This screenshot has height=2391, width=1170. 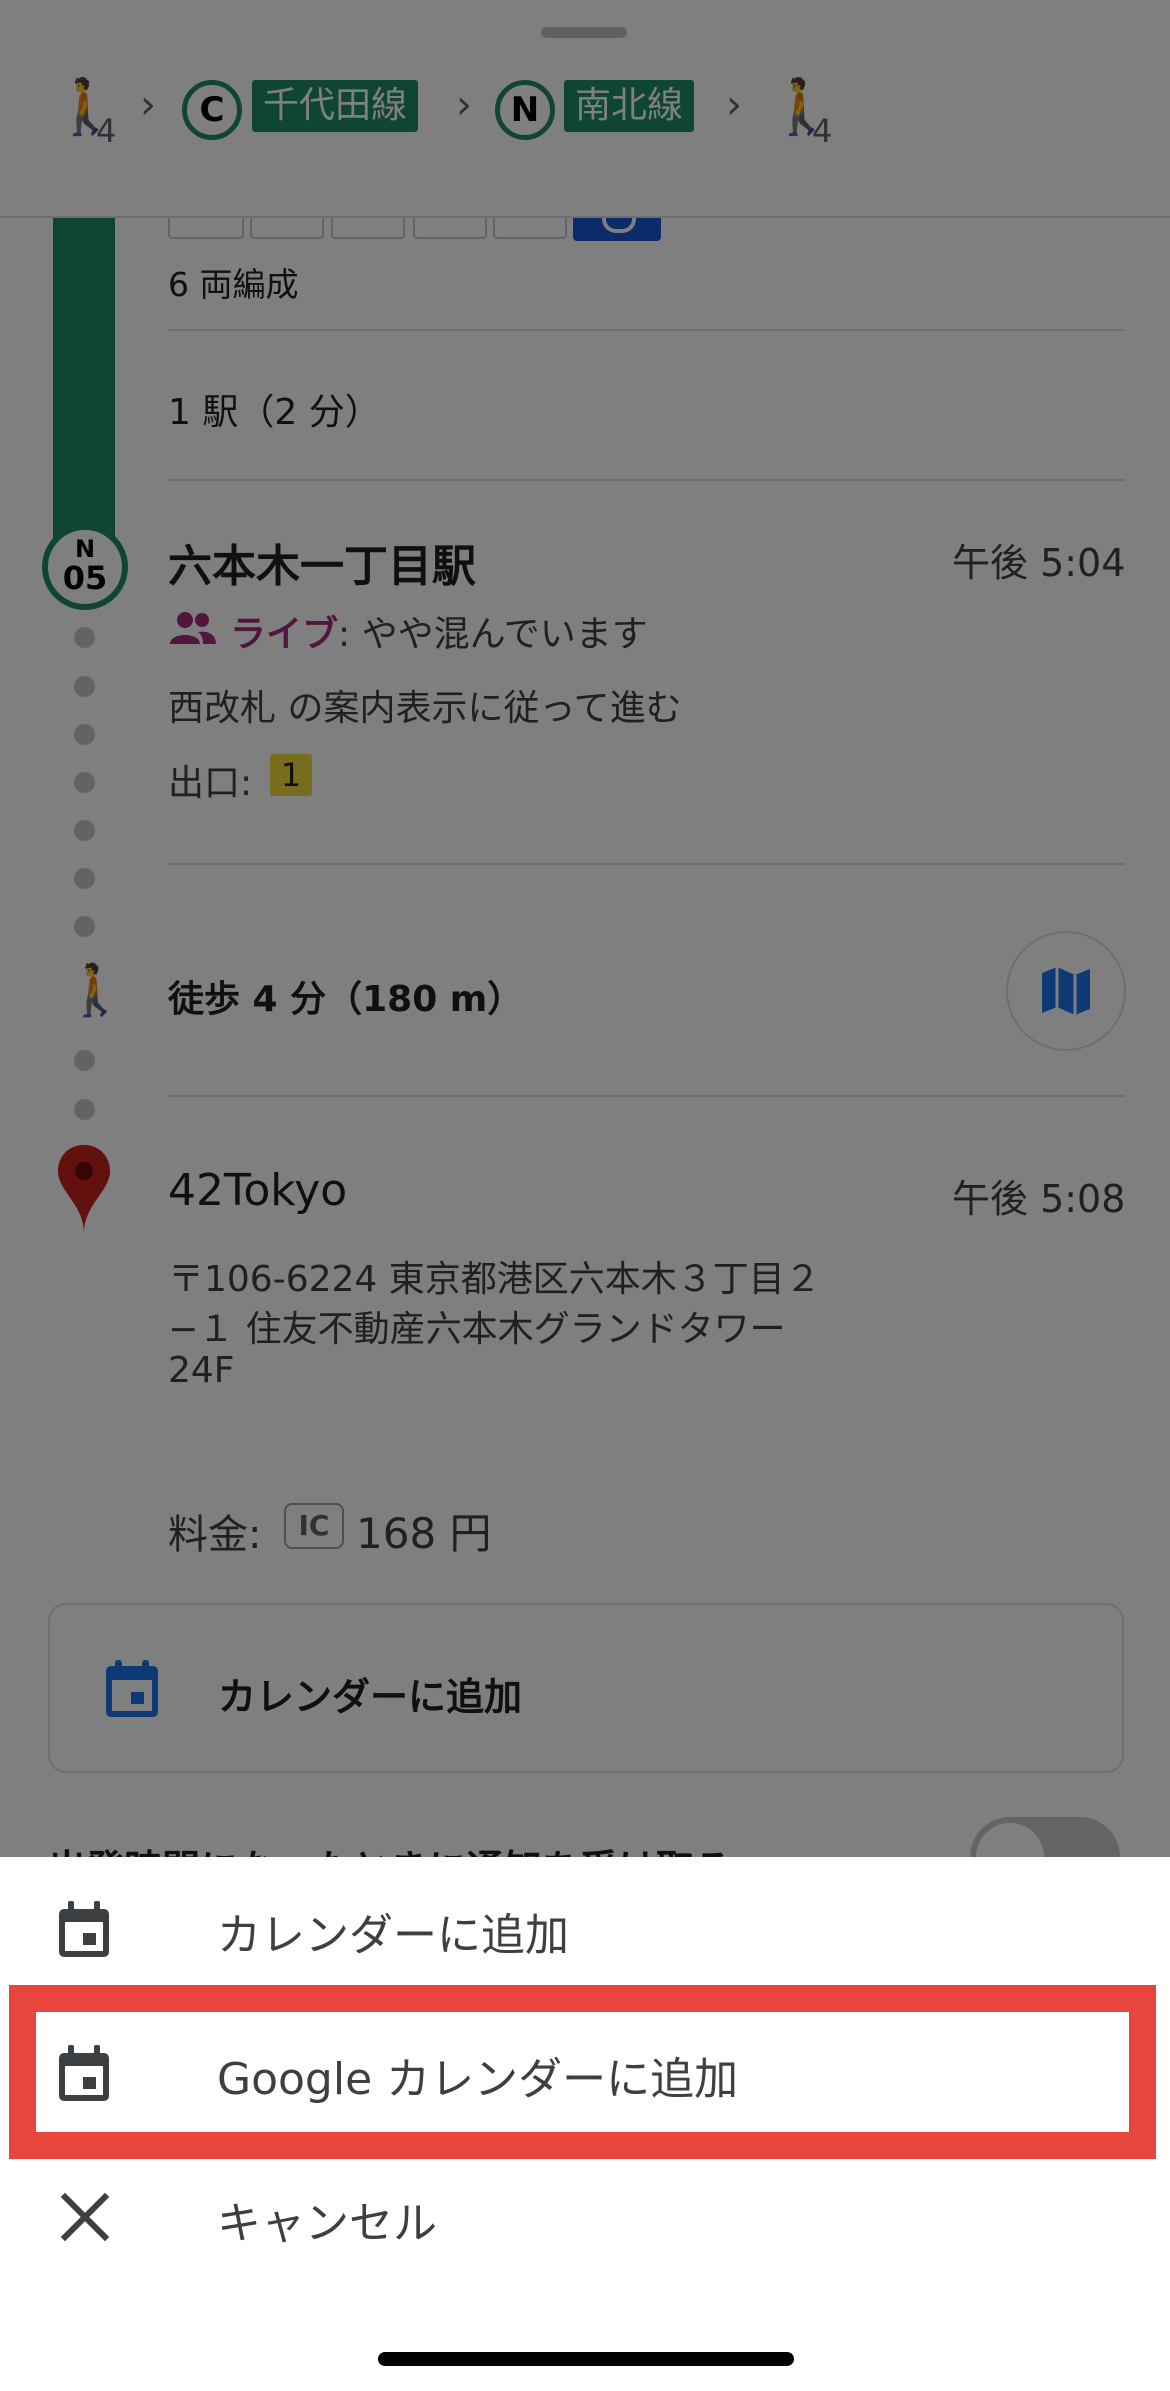 I want to click on action-label: カレンダーに追加, so click(x=393, y=1935).